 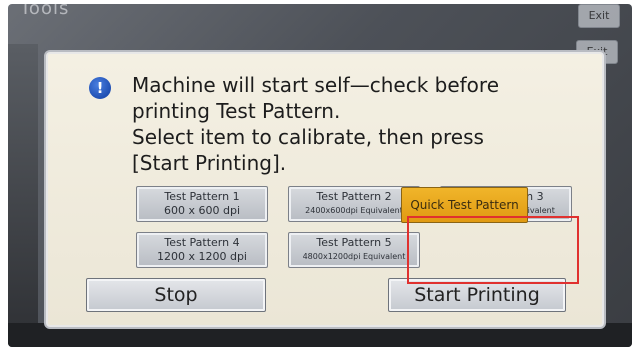 What do you see at coordinates (236, 111) in the screenshot?
I see `message-line-2: printing Test Pattern.` at bounding box center [236, 111].